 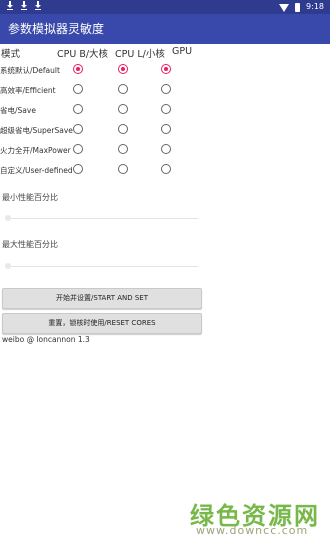 What do you see at coordinates (298, 7) in the screenshot?
I see `battery-icon` at bounding box center [298, 7].